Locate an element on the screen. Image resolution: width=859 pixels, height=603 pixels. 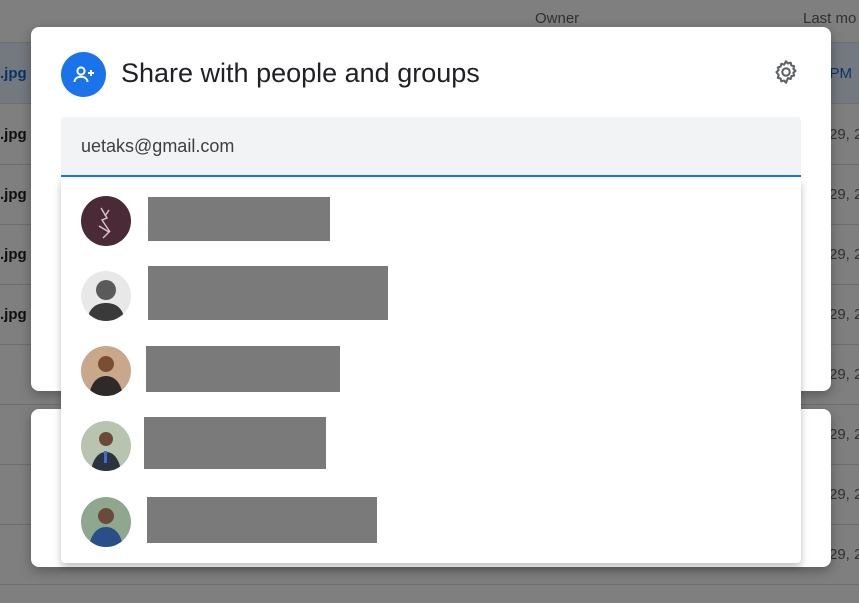
person-add-icon is located at coordinates (83, 74).